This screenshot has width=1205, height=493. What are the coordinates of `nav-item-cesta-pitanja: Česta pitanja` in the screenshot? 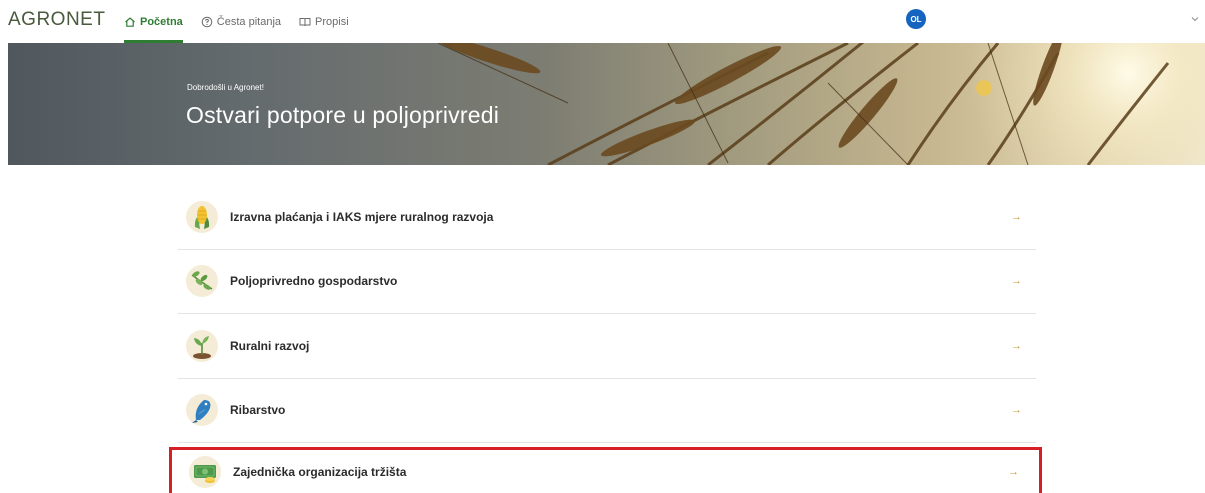 It's located at (241, 21).